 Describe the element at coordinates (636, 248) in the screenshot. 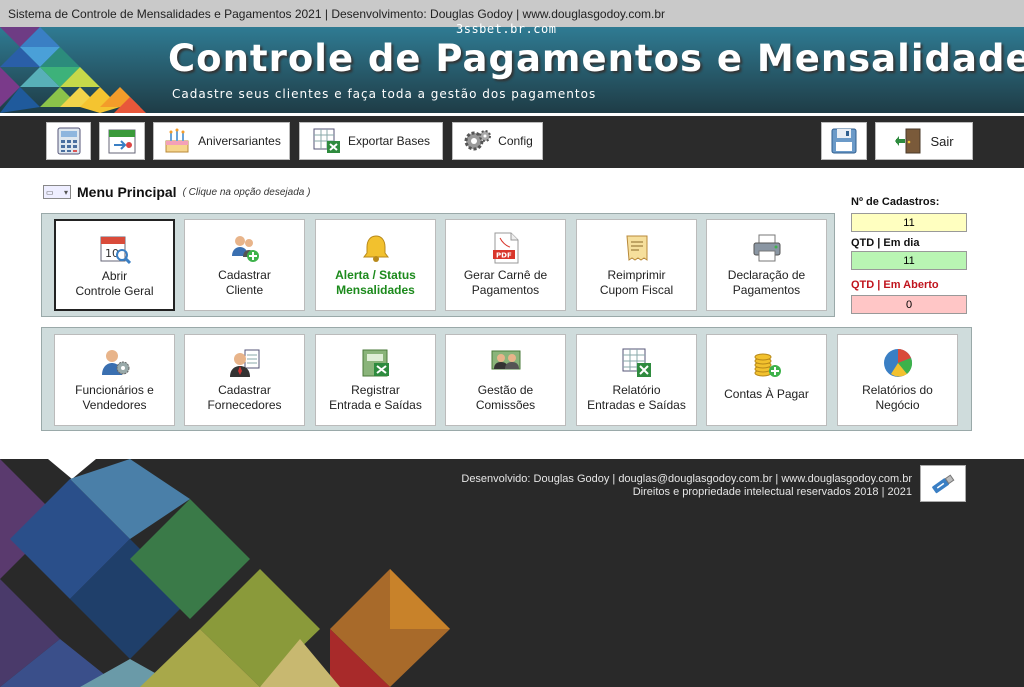

I see `receipt-icon` at that location.